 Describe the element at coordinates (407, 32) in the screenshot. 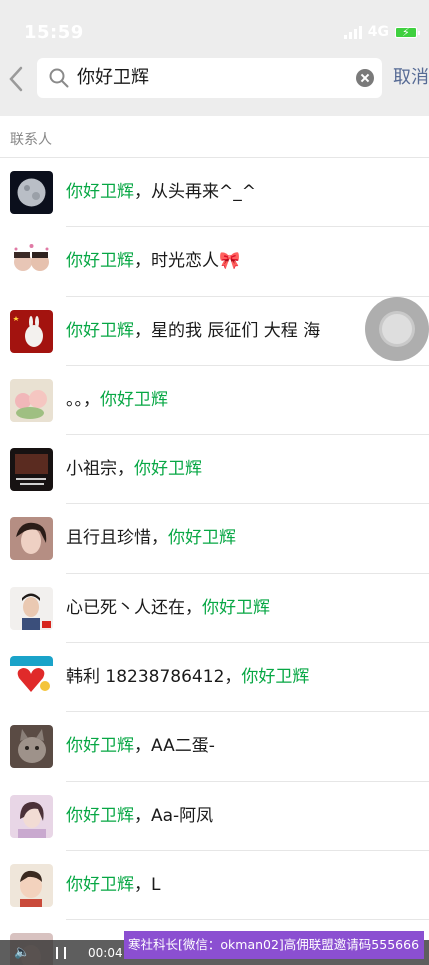

I see `battery-icon: ⚡` at that location.